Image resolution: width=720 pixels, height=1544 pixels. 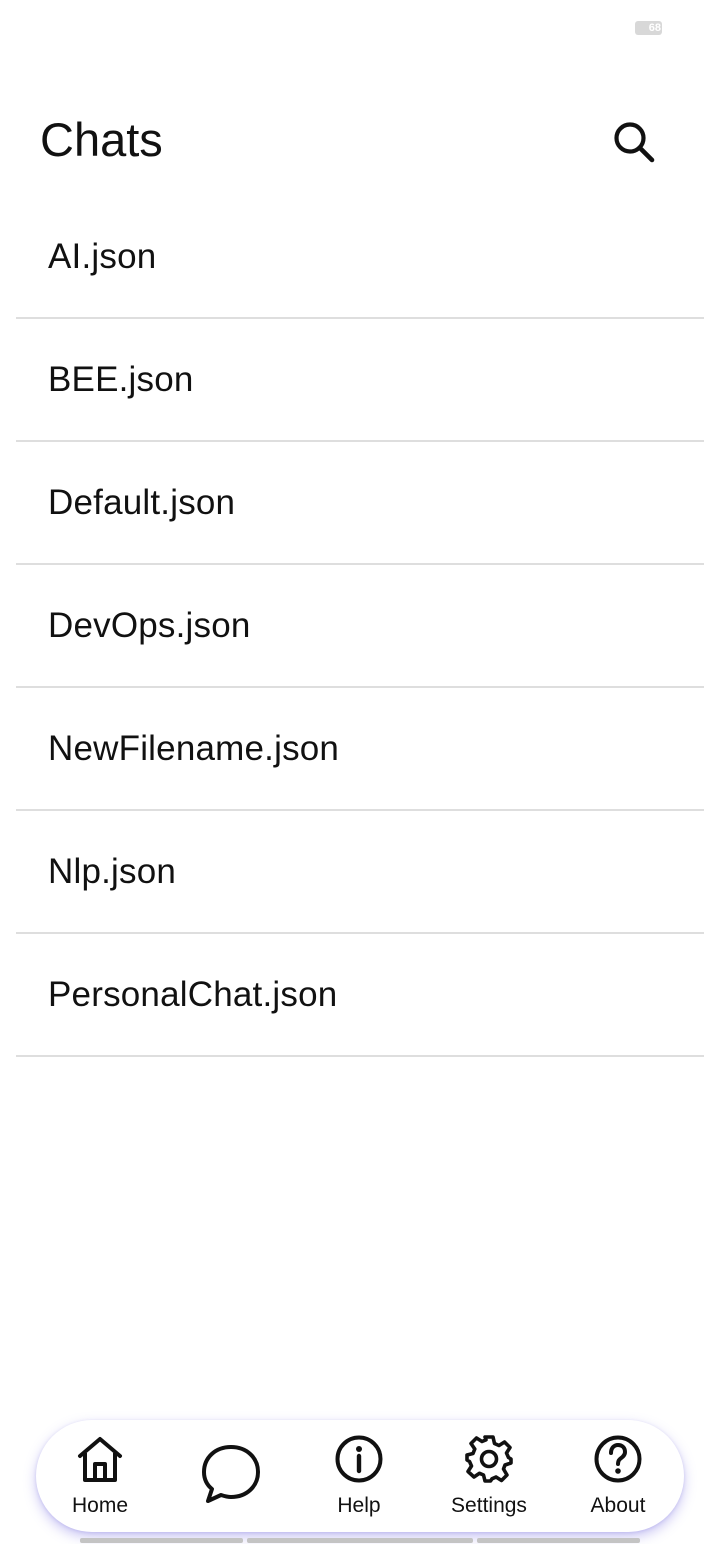 I want to click on info-icon, so click(x=359, y=1459).